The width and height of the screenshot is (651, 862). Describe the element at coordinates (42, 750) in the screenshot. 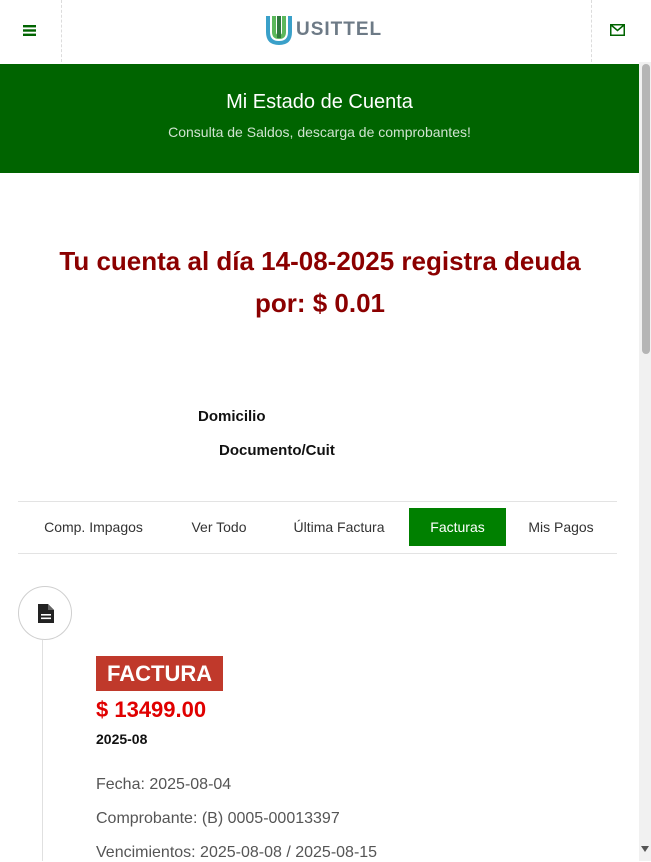

I see `timeline-line` at that location.